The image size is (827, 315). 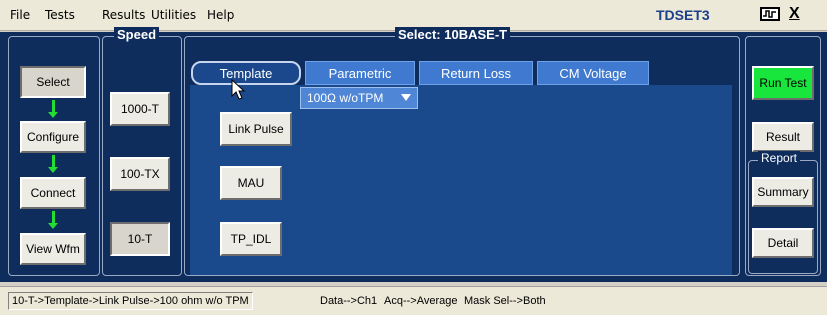 I want to click on menu-results: Results, so click(x=123, y=15).